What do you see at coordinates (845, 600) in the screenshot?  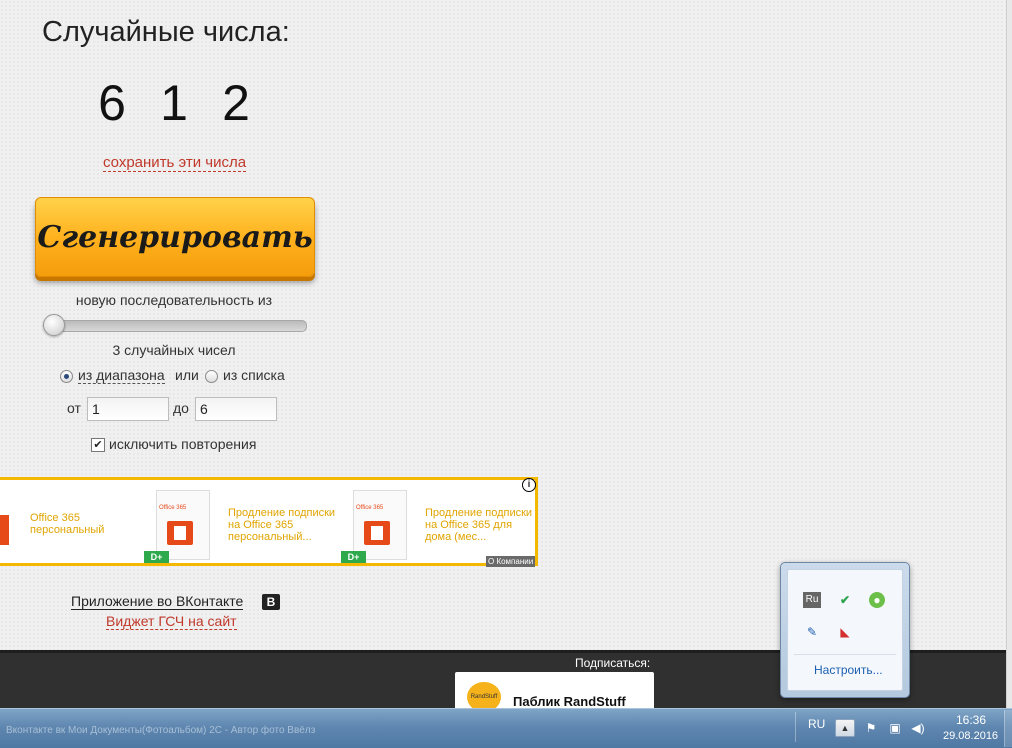 I see `antivirus-check-icon: ✔` at bounding box center [845, 600].